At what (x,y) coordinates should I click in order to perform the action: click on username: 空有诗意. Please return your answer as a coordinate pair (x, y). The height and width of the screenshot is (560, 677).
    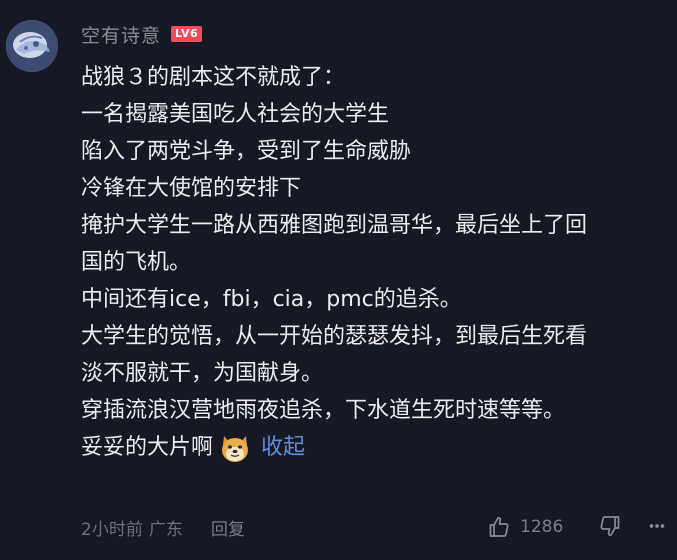
    Looking at the image, I should click on (121, 34).